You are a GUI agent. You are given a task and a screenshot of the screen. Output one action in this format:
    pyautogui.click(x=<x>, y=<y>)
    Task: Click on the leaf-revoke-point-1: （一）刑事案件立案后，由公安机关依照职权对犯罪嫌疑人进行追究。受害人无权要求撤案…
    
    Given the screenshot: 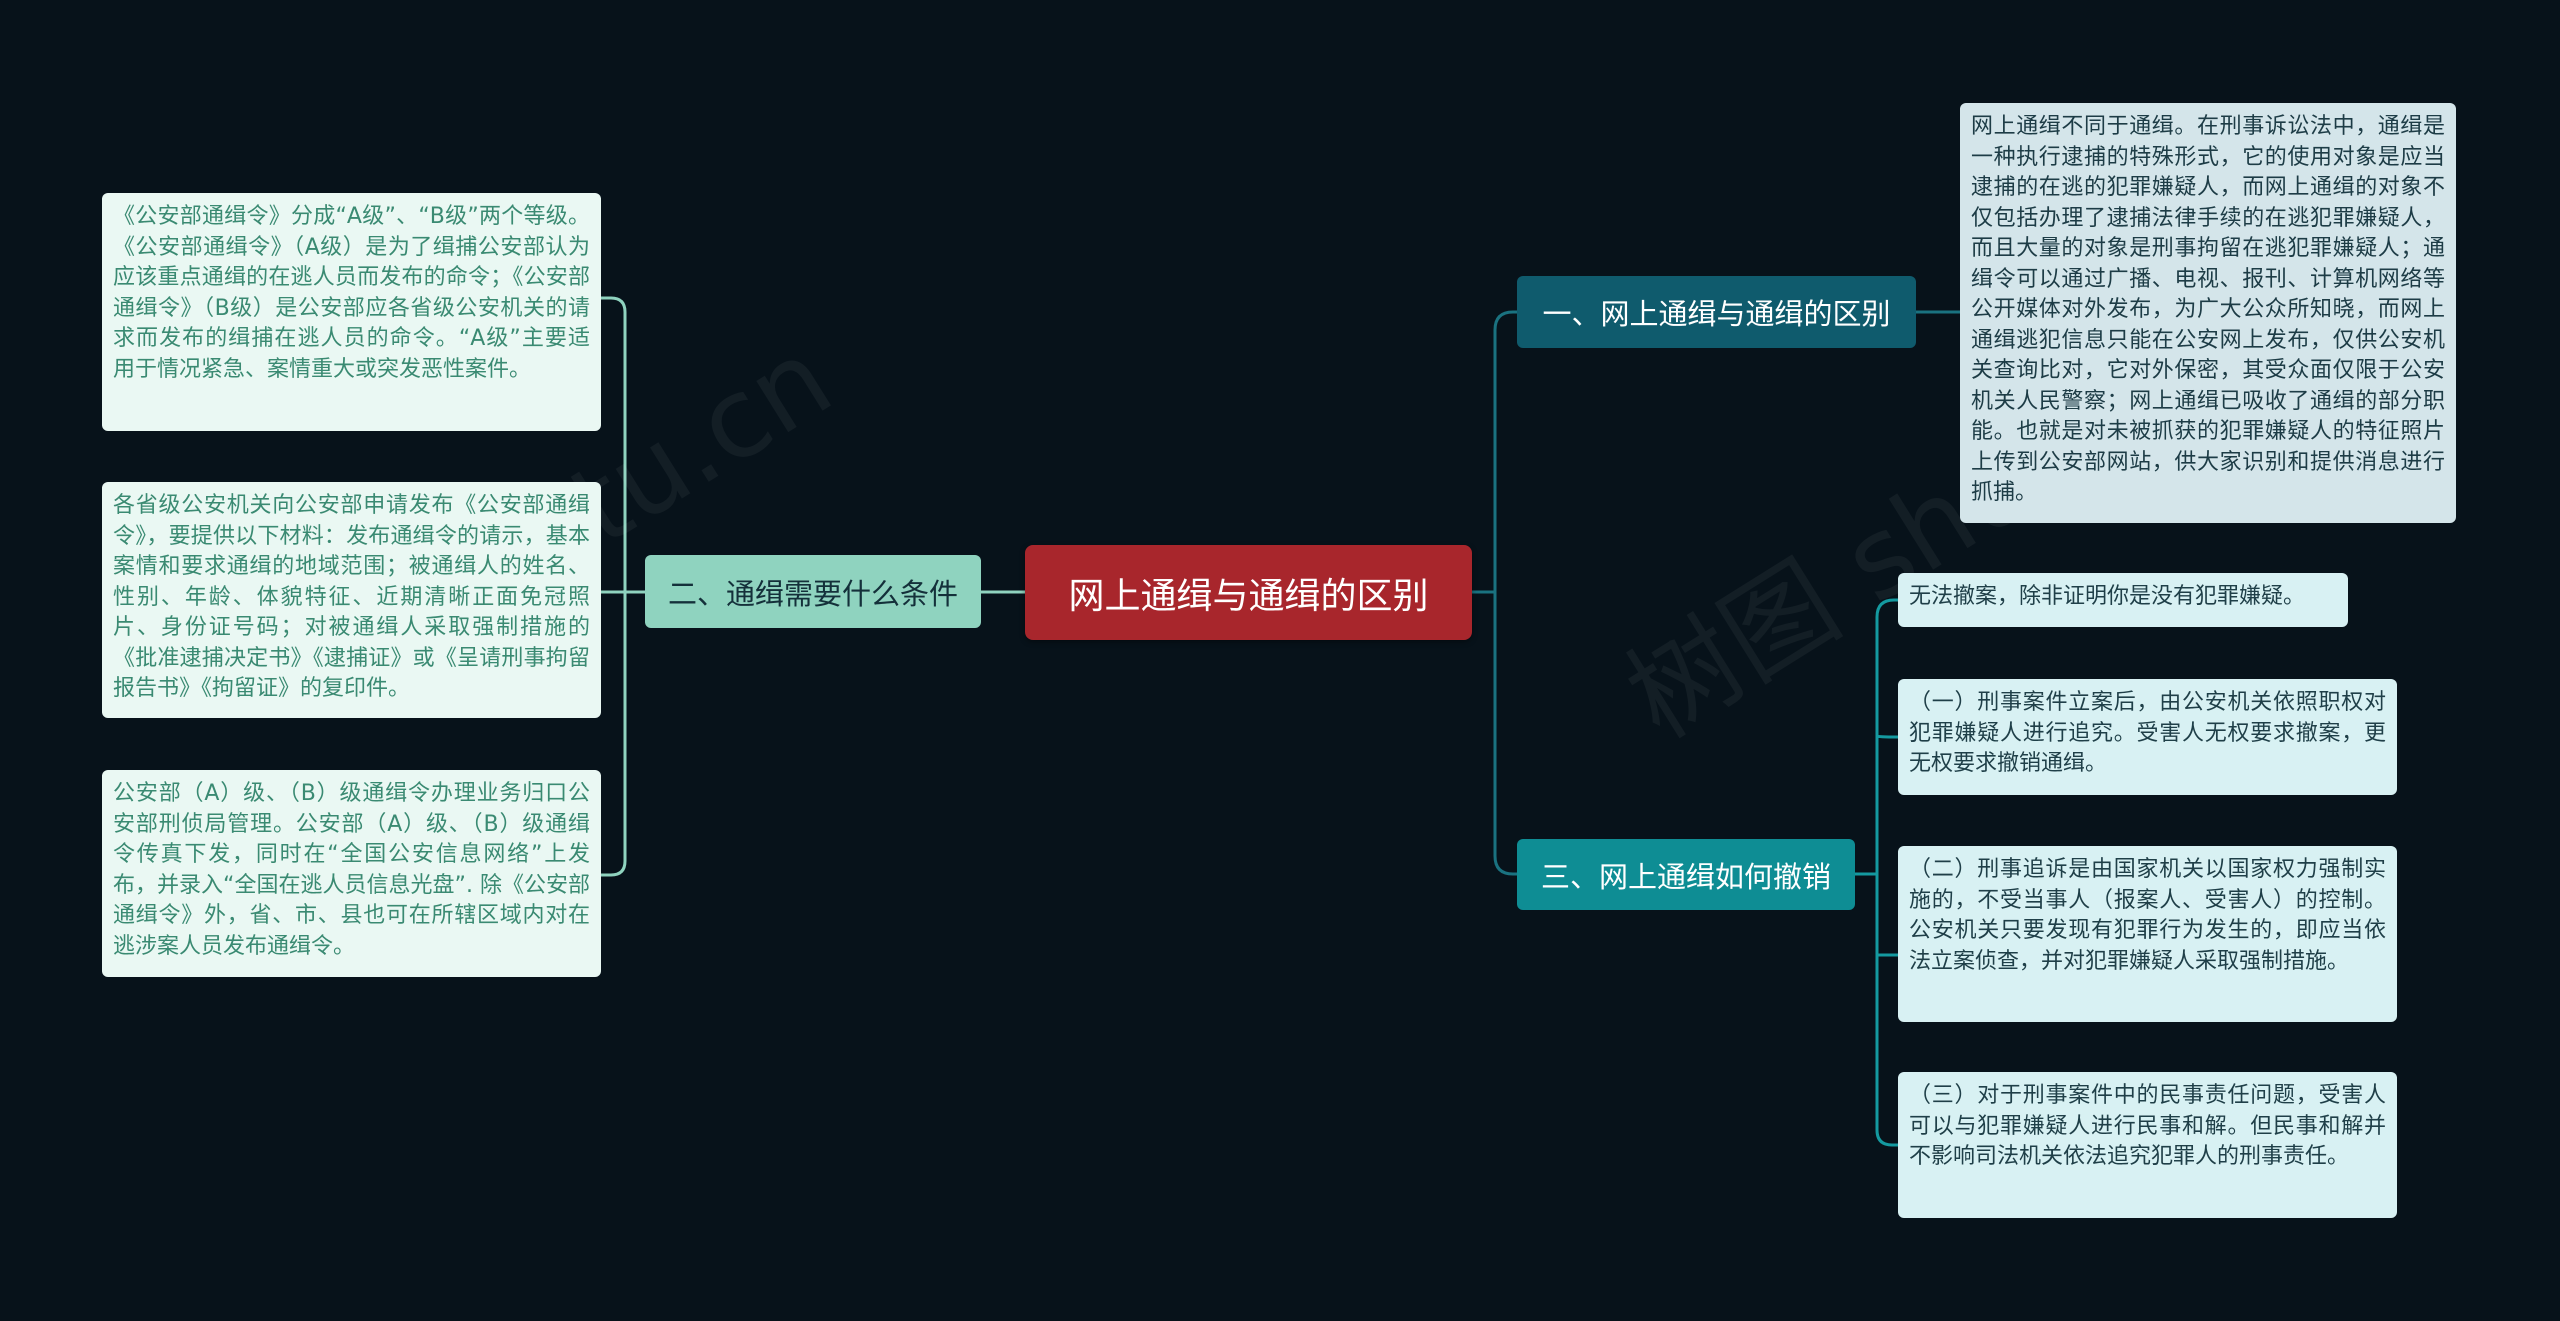 What is the action you would take?
    pyautogui.click(x=2147, y=737)
    